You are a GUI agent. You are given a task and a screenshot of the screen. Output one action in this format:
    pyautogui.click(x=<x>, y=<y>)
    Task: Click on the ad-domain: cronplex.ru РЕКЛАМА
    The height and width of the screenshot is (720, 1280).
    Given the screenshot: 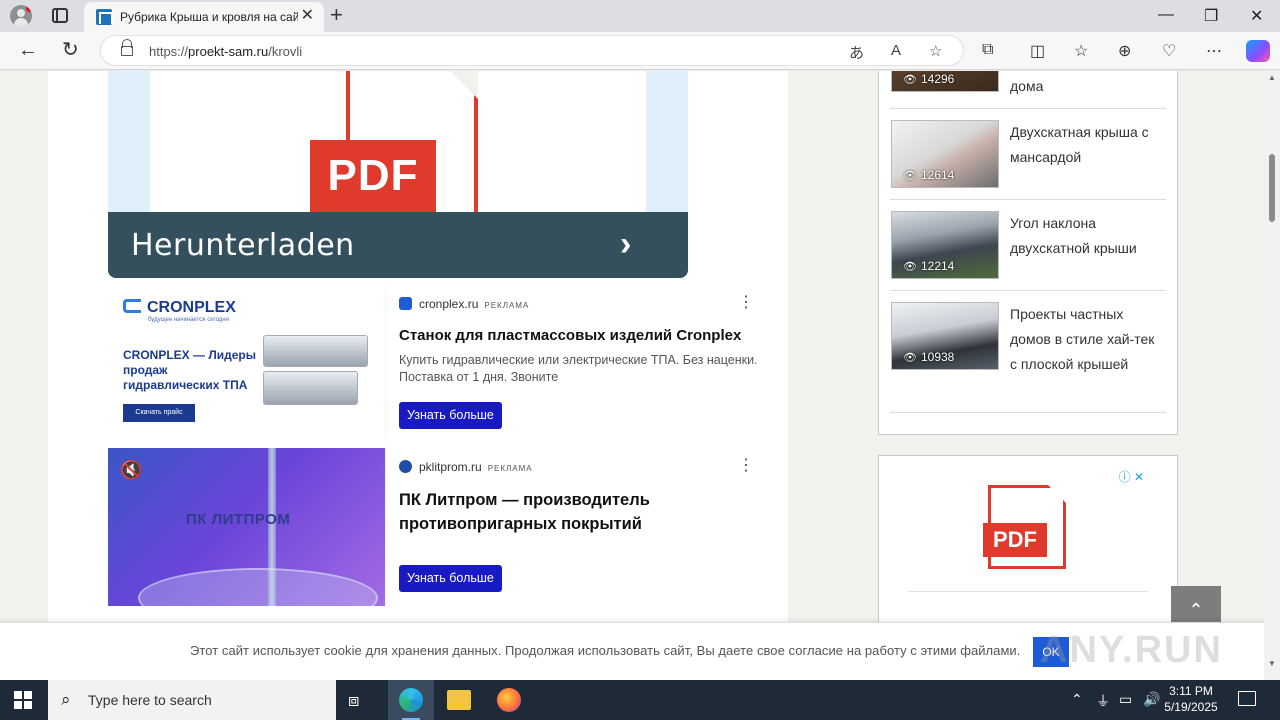 What is the action you would take?
    pyautogui.click(x=464, y=304)
    